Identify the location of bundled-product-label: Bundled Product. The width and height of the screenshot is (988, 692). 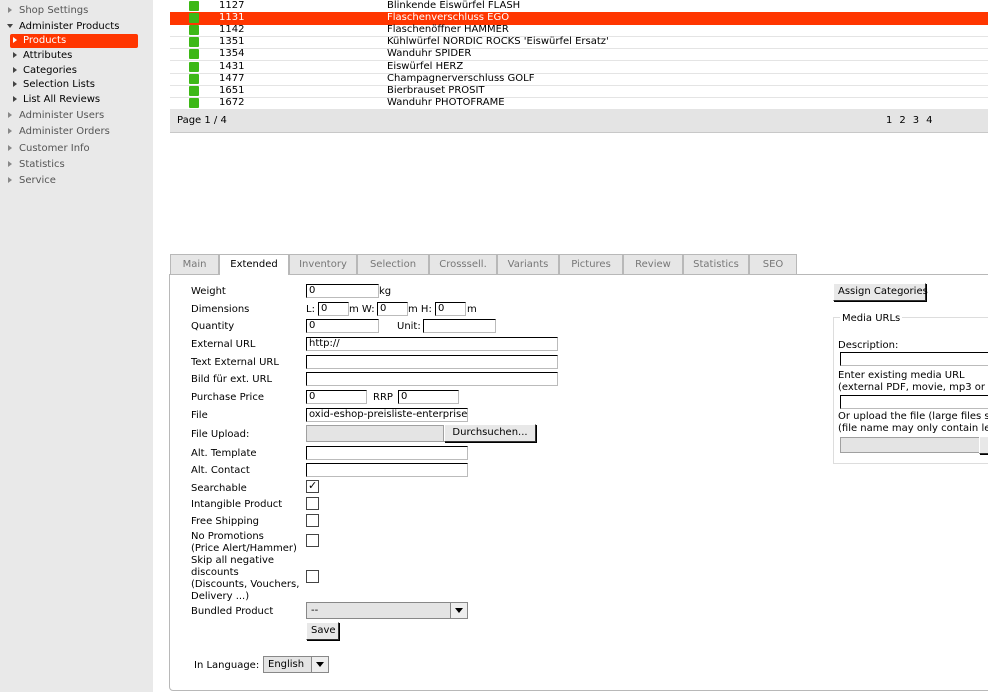
(232, 611).